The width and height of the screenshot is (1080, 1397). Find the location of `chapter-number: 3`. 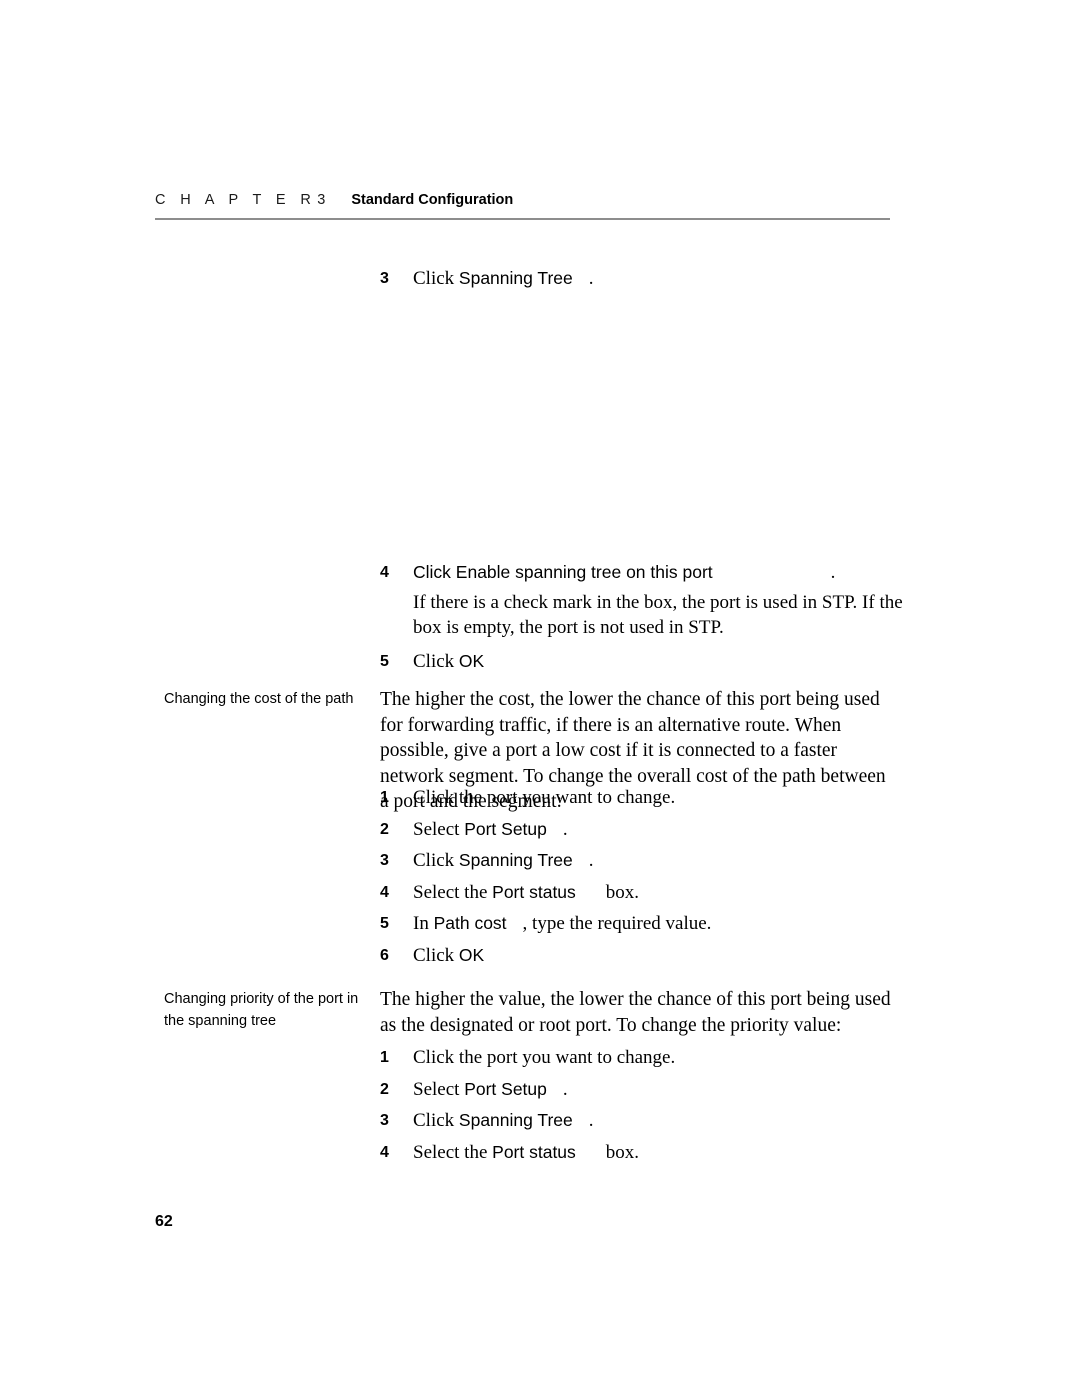

chapter-number: 3 is located at coordinates (321, 200).